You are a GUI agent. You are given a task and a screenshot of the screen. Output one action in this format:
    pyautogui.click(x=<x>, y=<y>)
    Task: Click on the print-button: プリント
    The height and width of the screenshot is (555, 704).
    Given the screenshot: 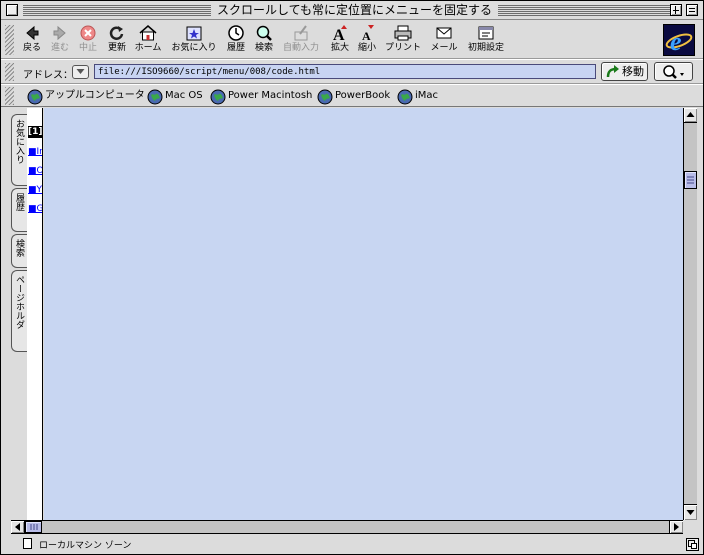 What is the action you would take?
    pyautogui.click(x=403, y=39)
    